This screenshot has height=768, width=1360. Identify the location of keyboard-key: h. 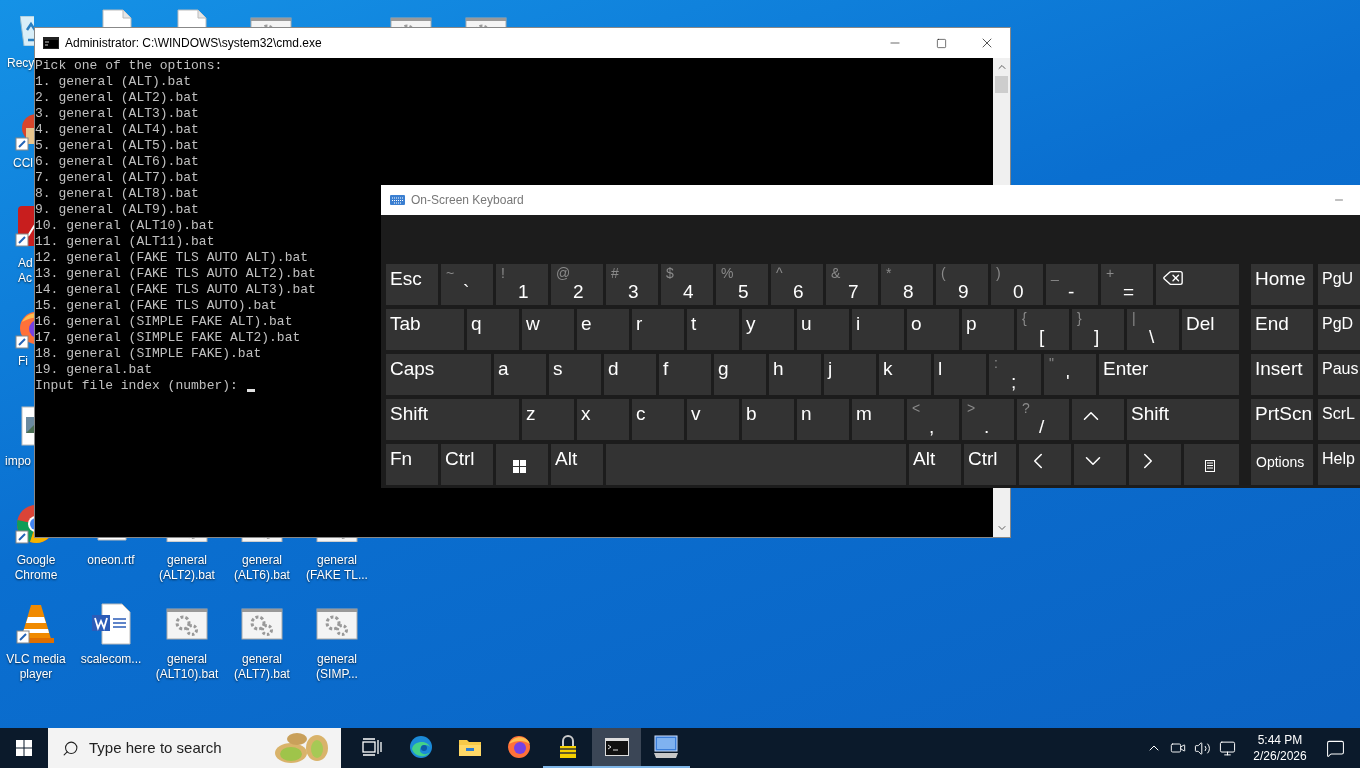
(795, 374).